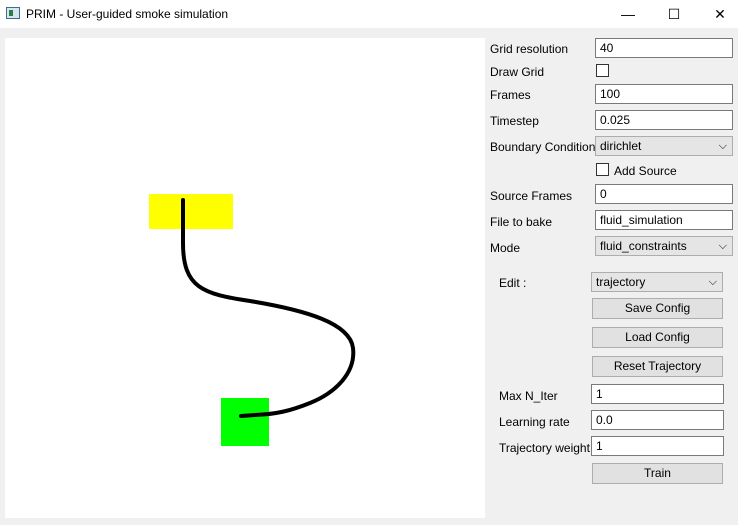 Image resolution: width=738 pixels, height=525 pixels. I want to click on timestep-label: Timestep, so click(514, 121).